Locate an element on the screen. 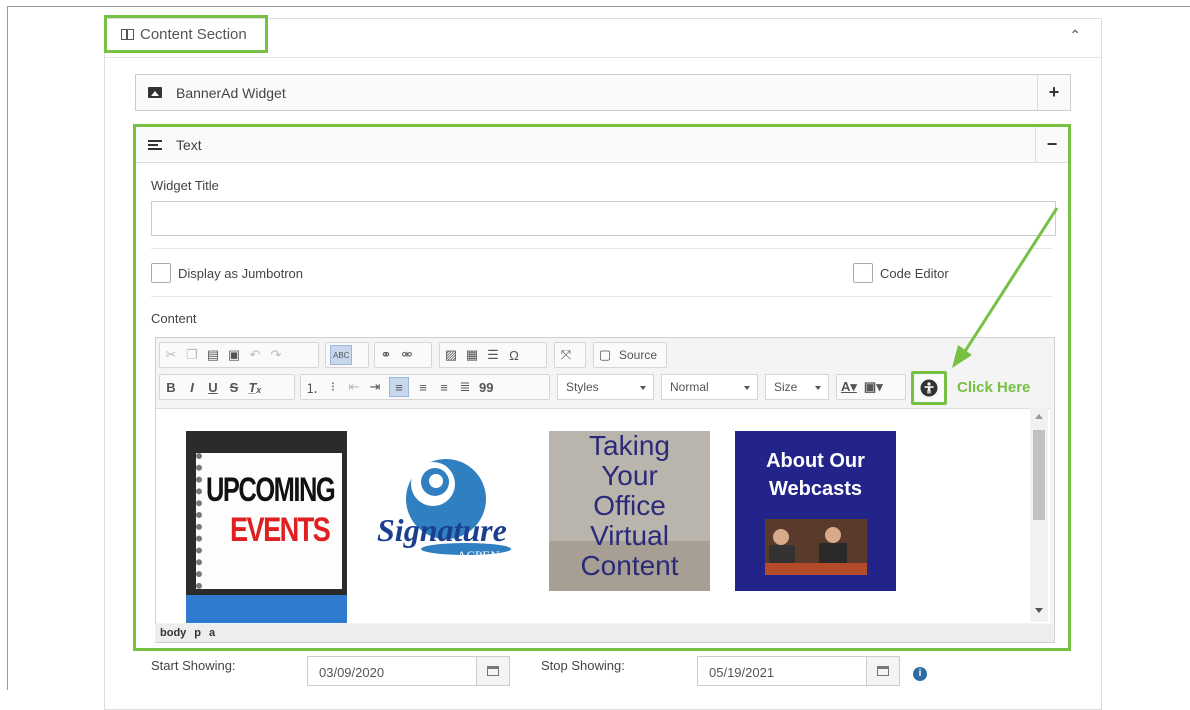  strikethrough-button: S is located at coordinates (234, 387).